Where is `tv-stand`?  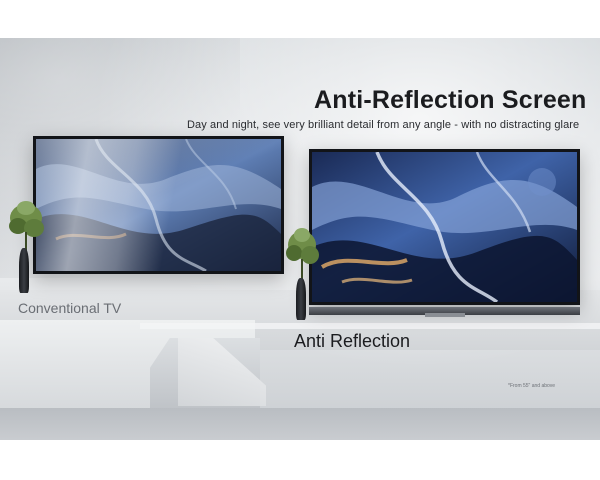
tv-stand is located at coordinates (445, 315).